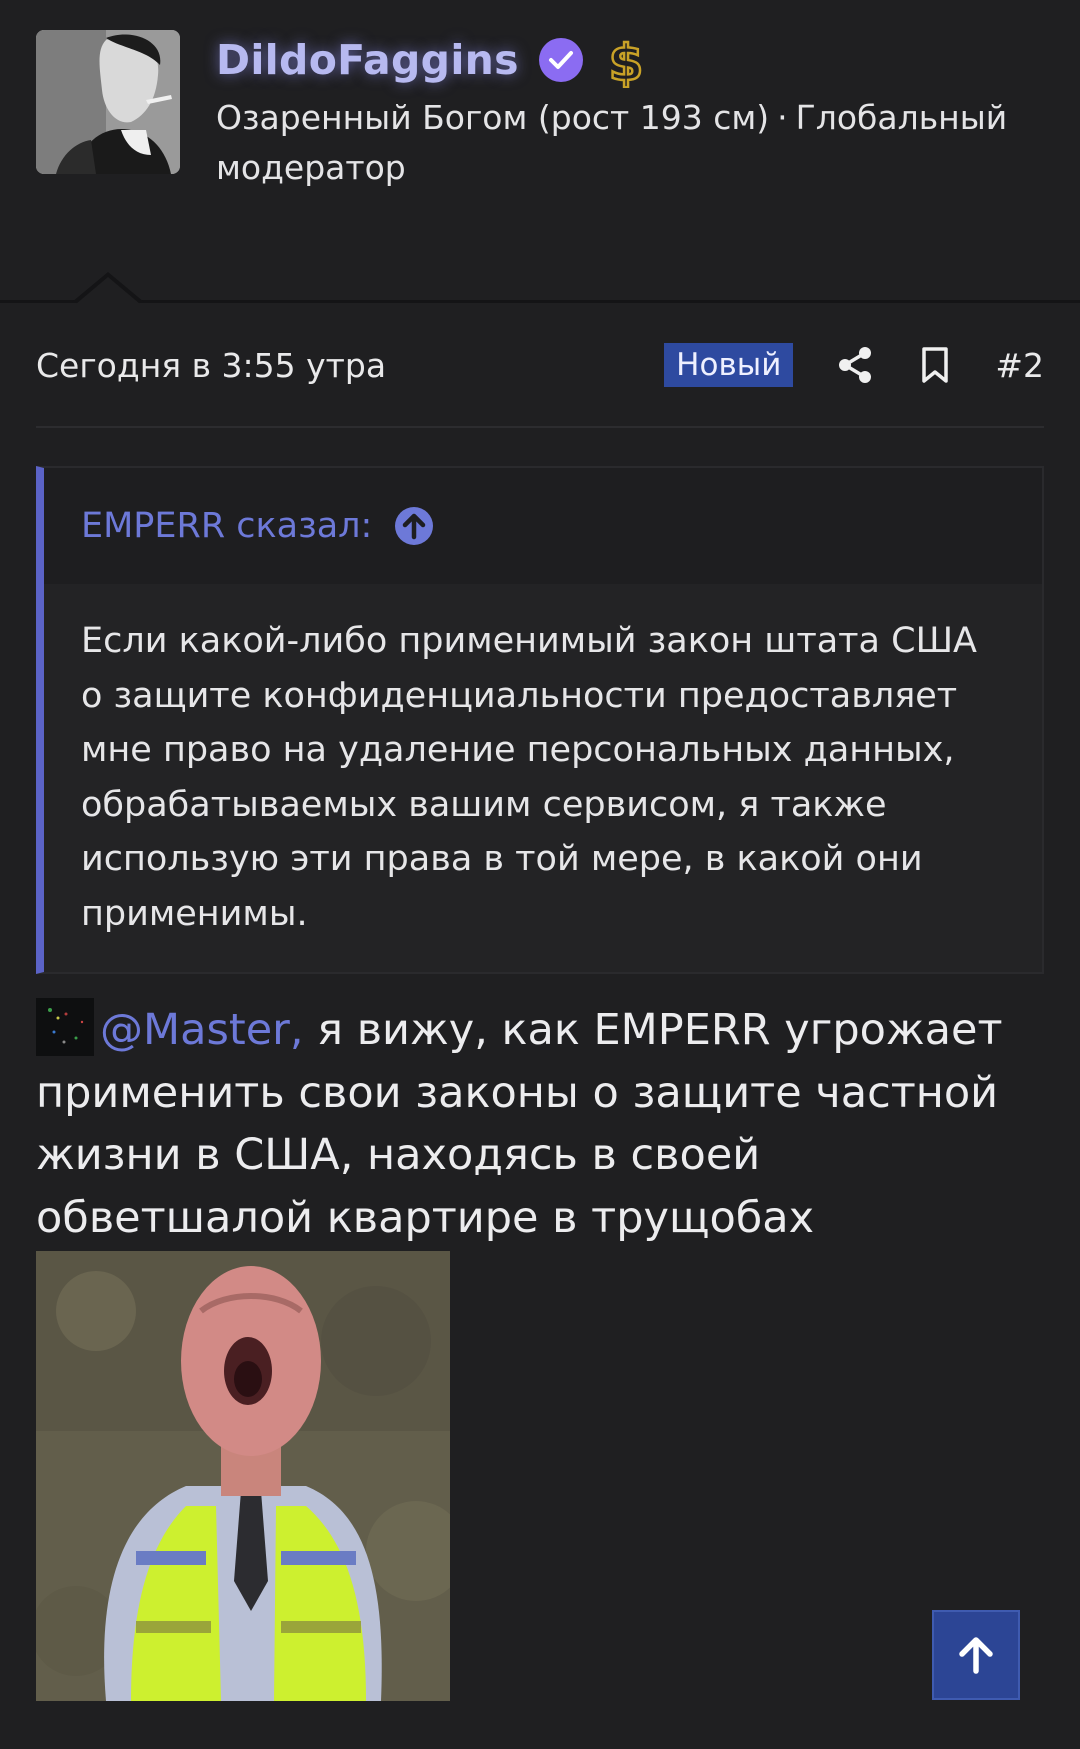 The height and width of the screenshot is (1749, 1080). I want to click on mention-avatar-image, so click(65, 1027).